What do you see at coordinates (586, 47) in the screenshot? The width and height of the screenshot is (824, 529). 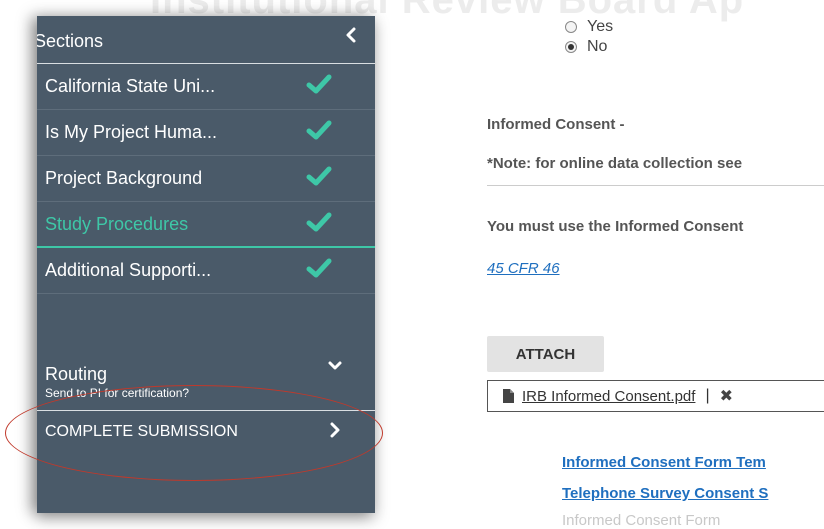 I see `radio-option-no: No` at bounding box center [586, 47].